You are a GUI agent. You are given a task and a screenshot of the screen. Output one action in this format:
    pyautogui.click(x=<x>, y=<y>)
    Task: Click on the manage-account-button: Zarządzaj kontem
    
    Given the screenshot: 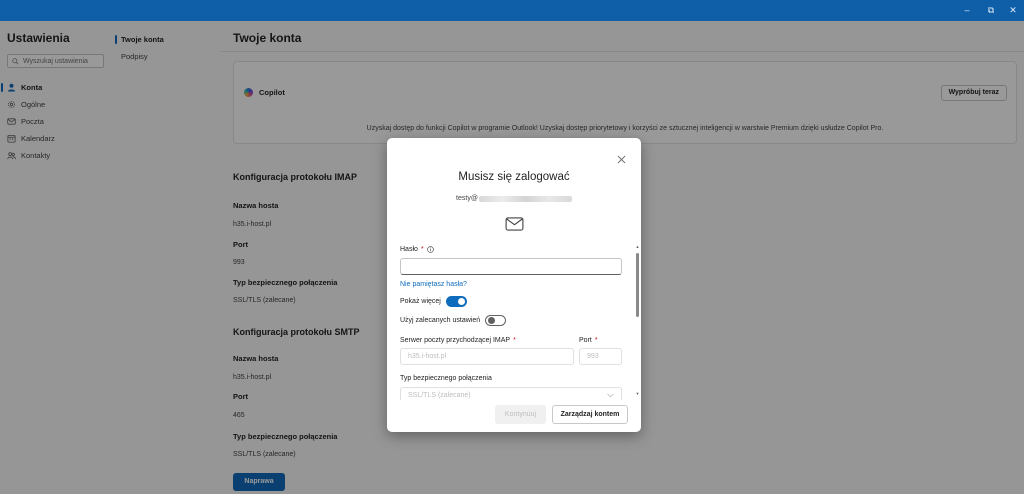 What is the action you would take?
    pyautogui.click(x=590, y=414)
    